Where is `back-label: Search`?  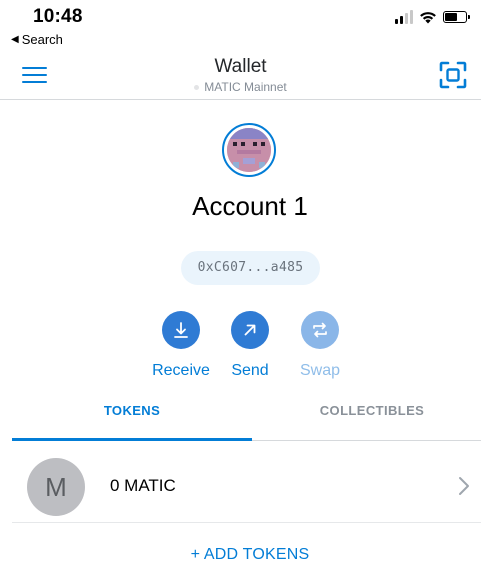
back-label: Search is located at coordinates (42, 39).